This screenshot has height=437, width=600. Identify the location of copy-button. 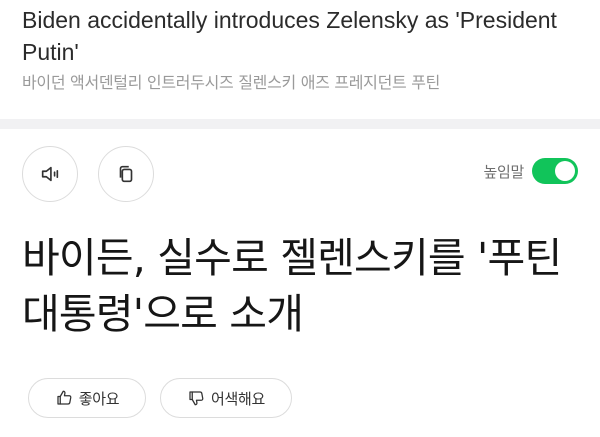
(126, 174).